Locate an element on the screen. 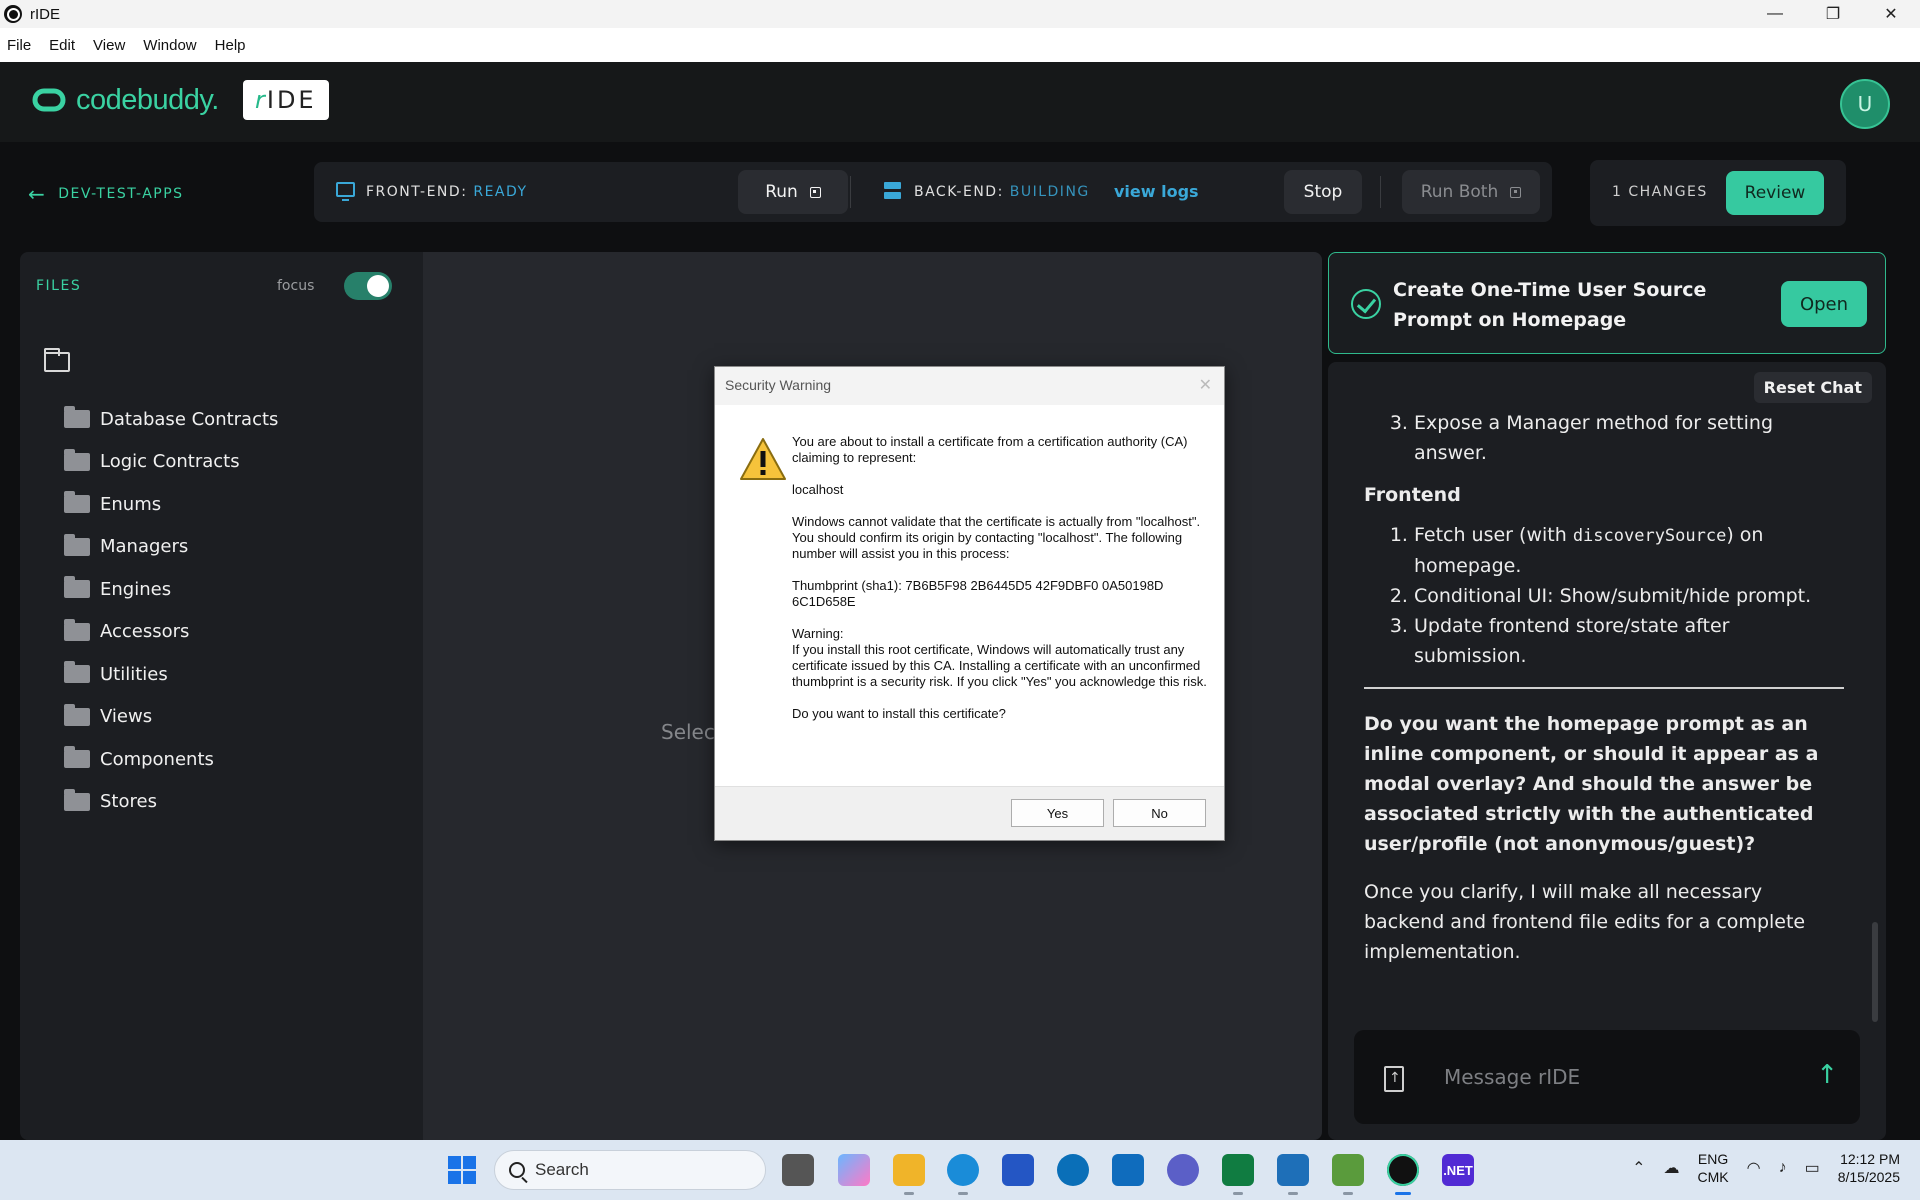 The height and width of the screenshot is (1200, 1920). folder-item: Views is located at coordinates (171, 717).